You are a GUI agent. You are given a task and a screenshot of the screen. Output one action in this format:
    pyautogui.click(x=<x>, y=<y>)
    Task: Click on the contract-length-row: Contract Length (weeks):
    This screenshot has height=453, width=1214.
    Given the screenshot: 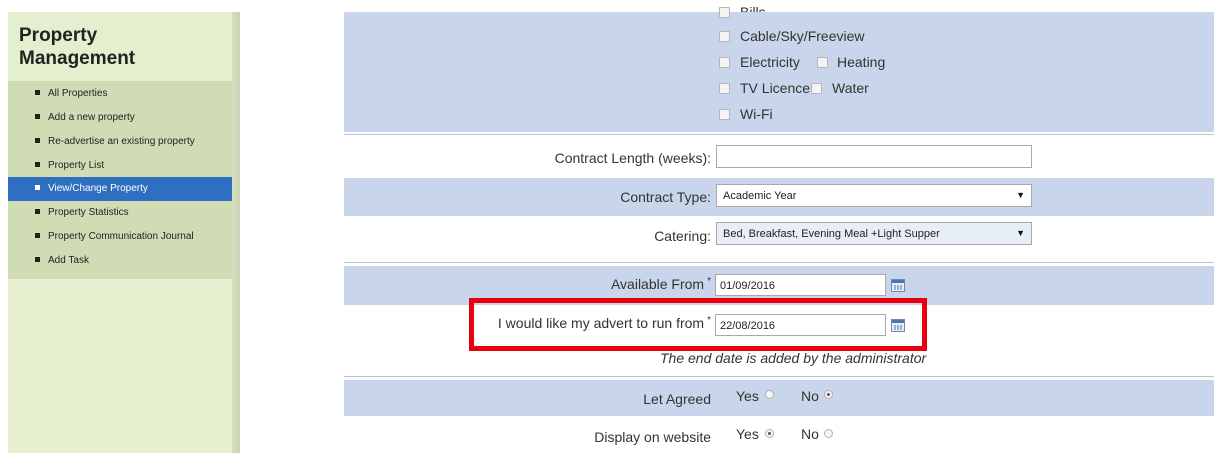 What is the action you would take?
    pyautogui.click(x=779, y=157)
    